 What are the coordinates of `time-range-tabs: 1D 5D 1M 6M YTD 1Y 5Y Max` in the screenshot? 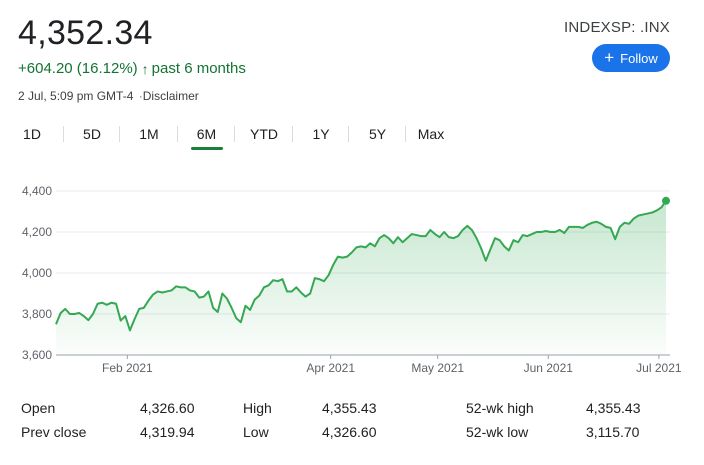 It's located at (228, 134).